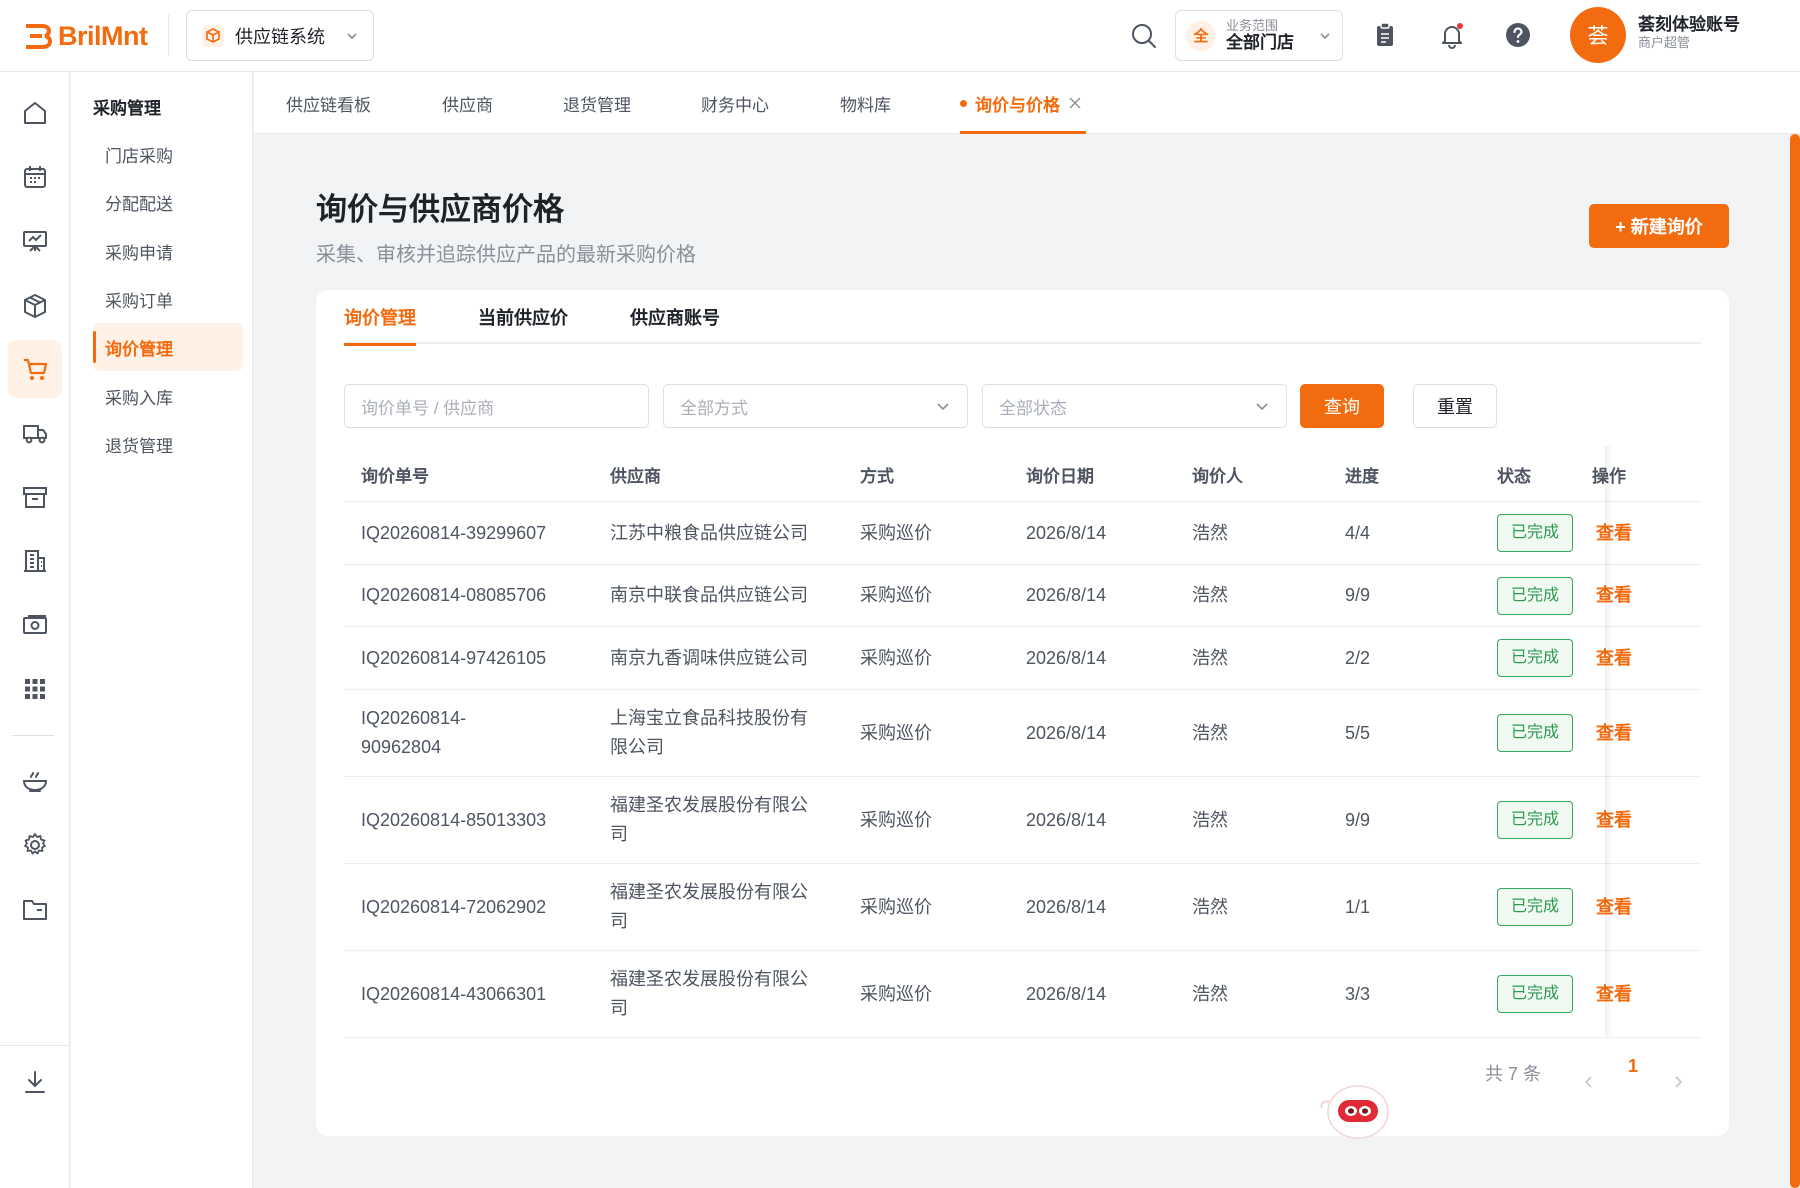 The image size is (1800, 1188). Describe the element at coordinates (709, 657) in the screenshot. I see `cell-supplier: 南京九香调味供应链公司` at that location.